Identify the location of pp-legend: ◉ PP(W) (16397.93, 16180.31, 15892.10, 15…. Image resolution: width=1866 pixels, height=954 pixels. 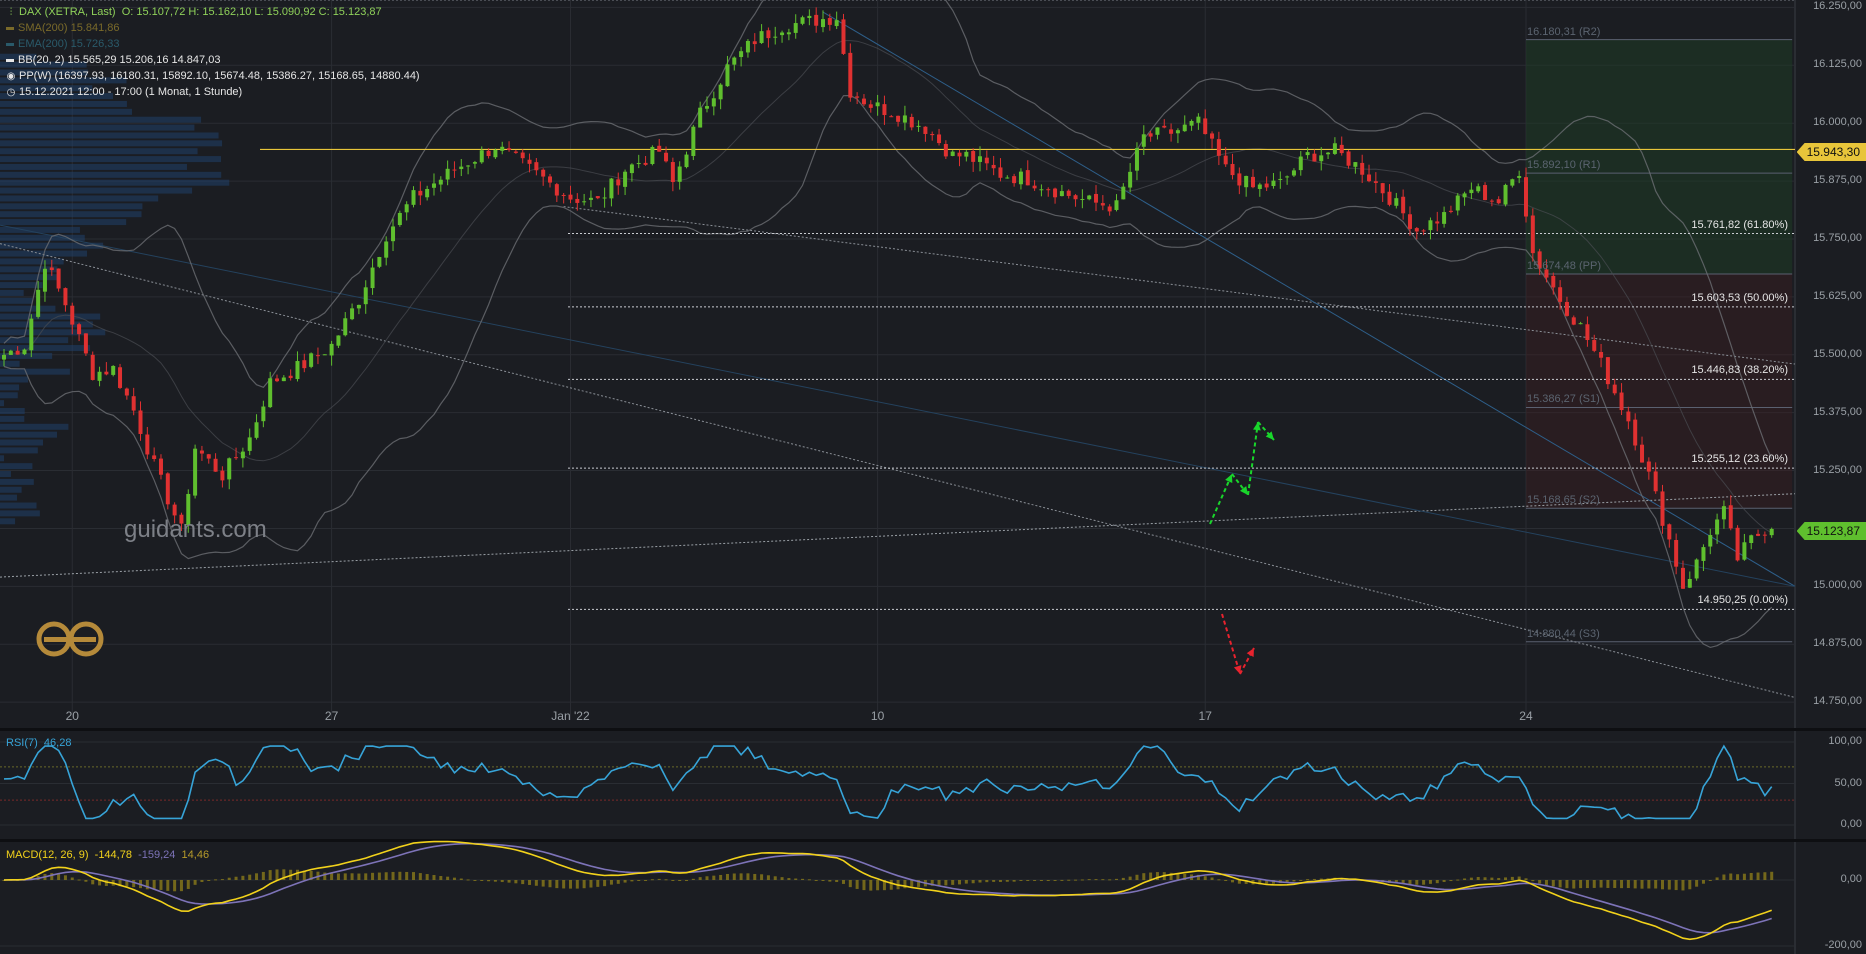
(213, 76).